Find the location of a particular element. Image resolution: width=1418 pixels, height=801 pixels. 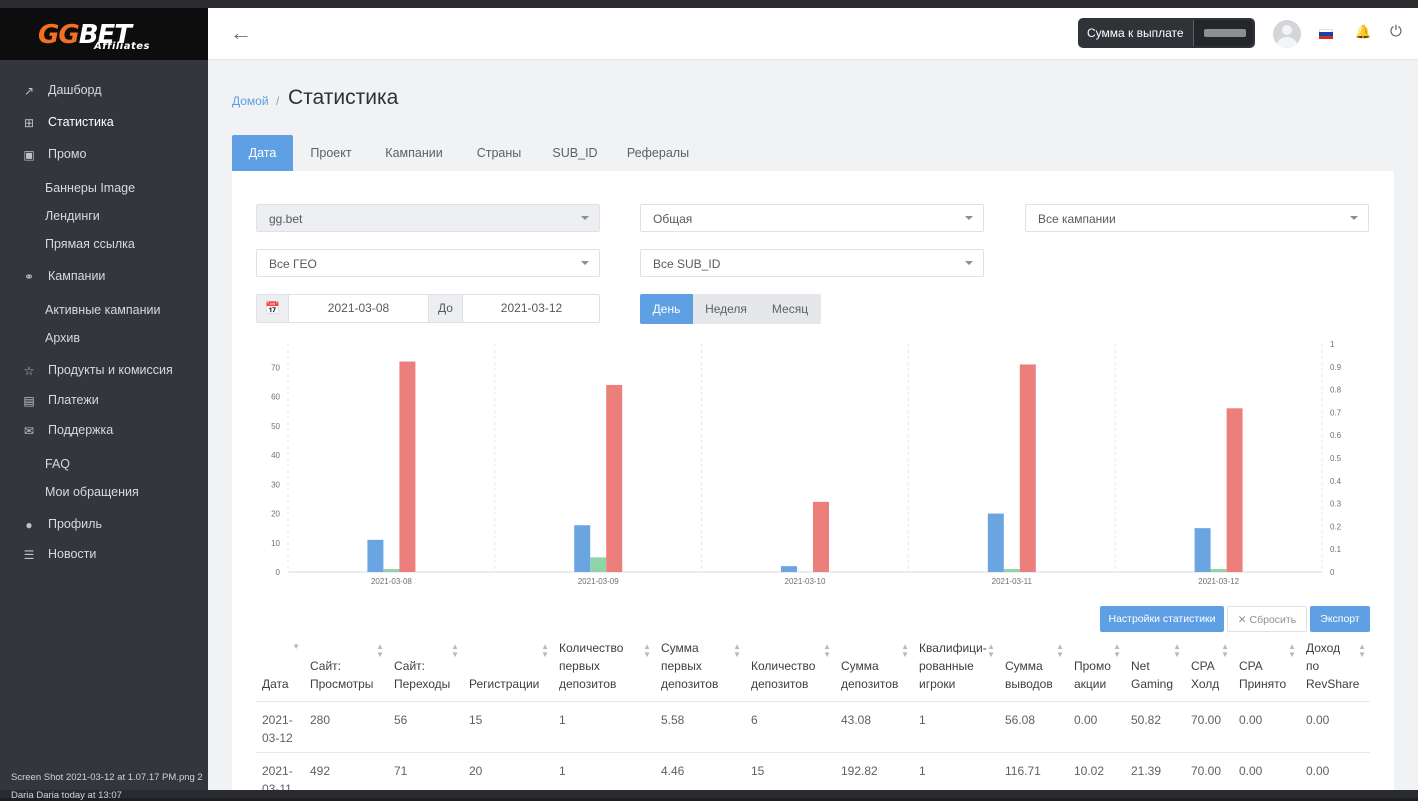

sidebar-item-9: Архив is located at coordinates (104, 340).